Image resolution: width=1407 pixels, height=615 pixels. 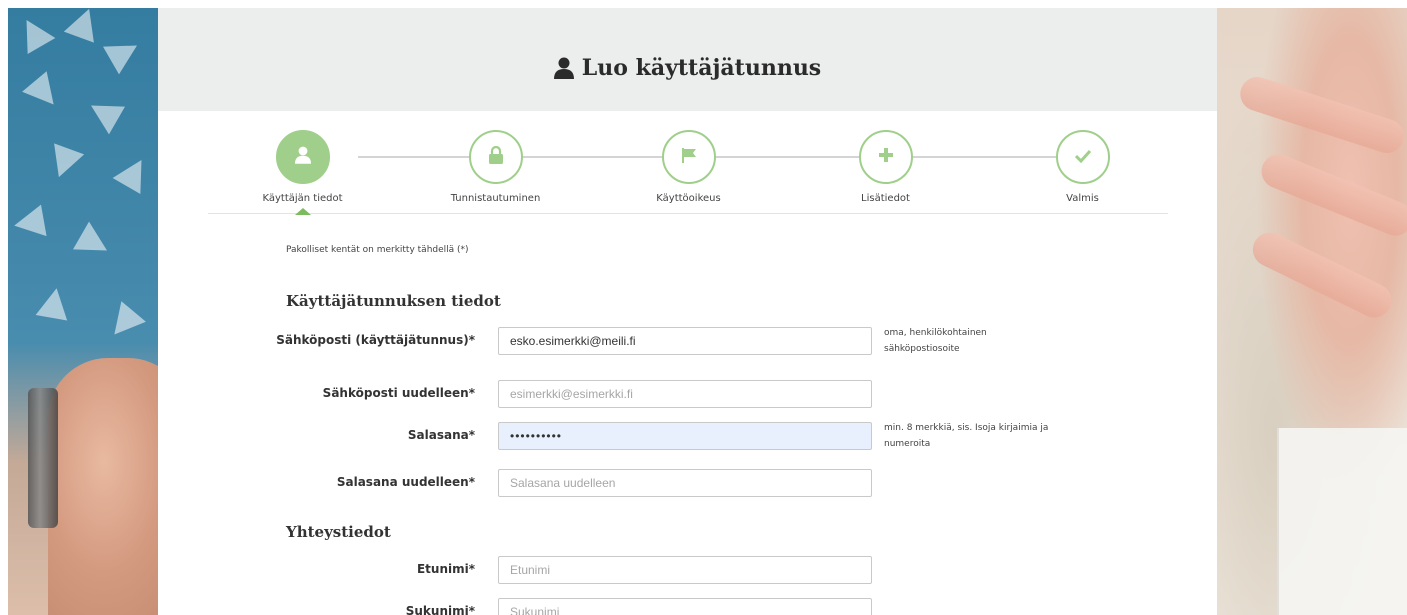 I want to click on password-repeat-row: Salasana uudelleen*, so click(x=687, y=484).